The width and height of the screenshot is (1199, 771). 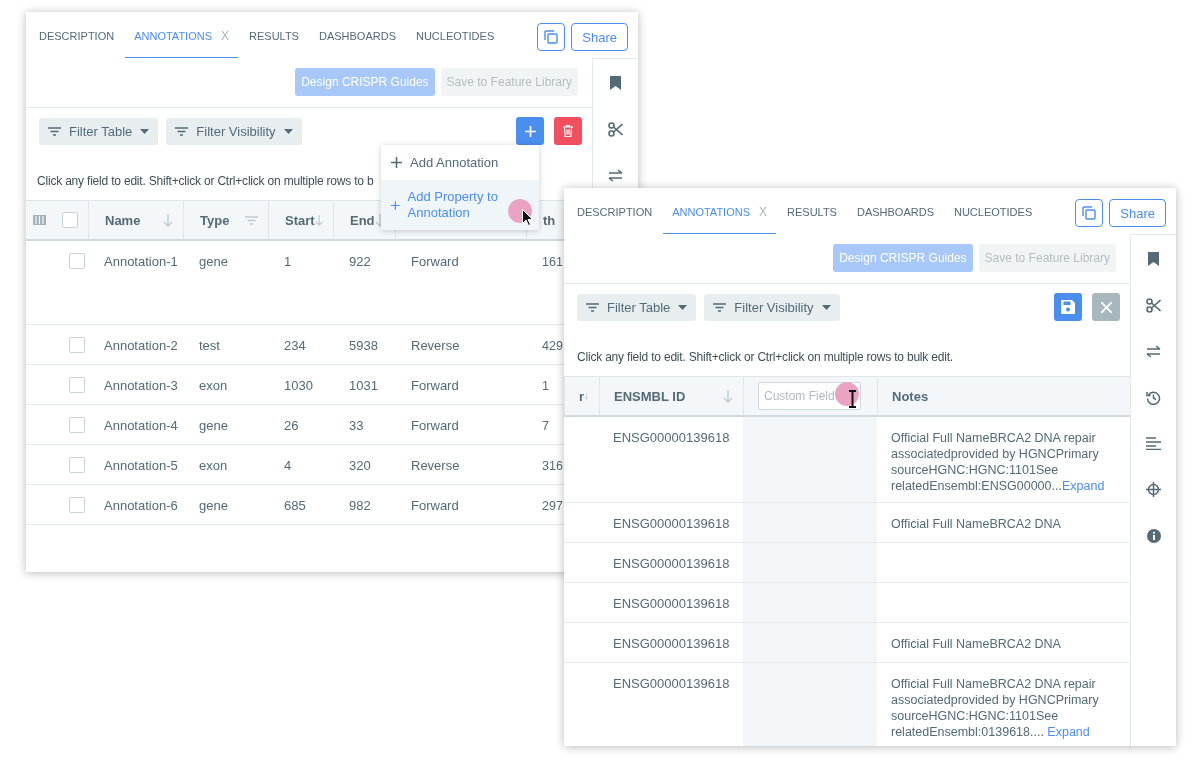 I want to click on table-cell: 982, so click(x=360, y=505).